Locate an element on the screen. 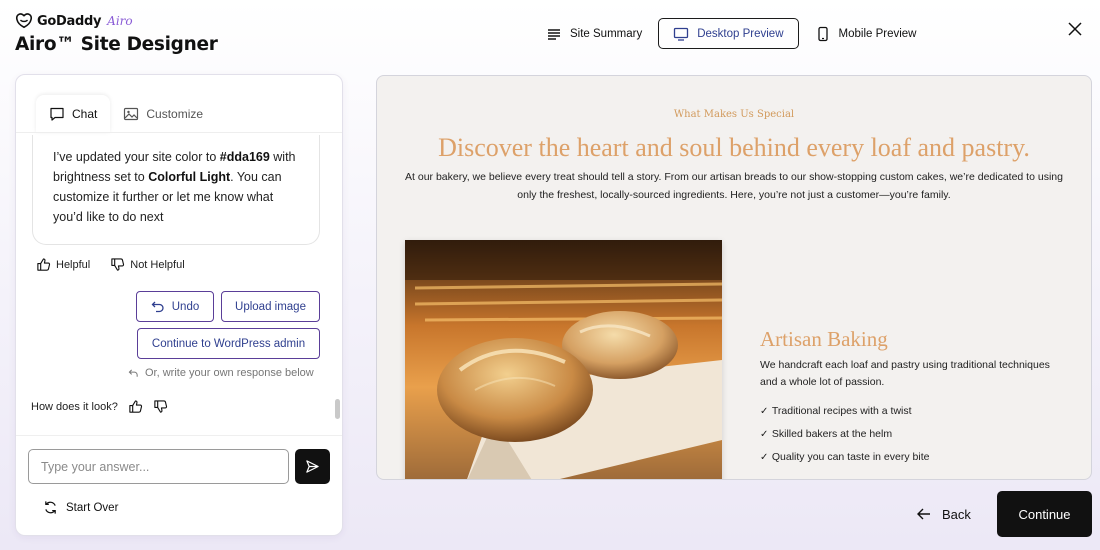 The height and width of the screenshot is (550, 1100). start-over-button: Start Over is located at coordinates (80, 507).